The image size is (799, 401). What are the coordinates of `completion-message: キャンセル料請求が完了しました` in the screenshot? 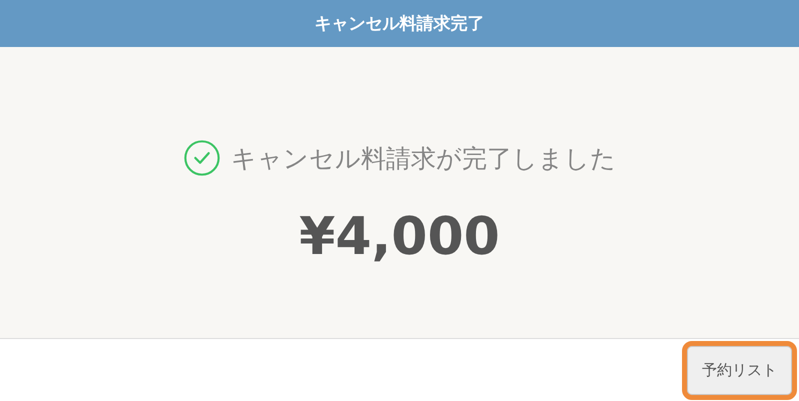 It's located at (423, 158).